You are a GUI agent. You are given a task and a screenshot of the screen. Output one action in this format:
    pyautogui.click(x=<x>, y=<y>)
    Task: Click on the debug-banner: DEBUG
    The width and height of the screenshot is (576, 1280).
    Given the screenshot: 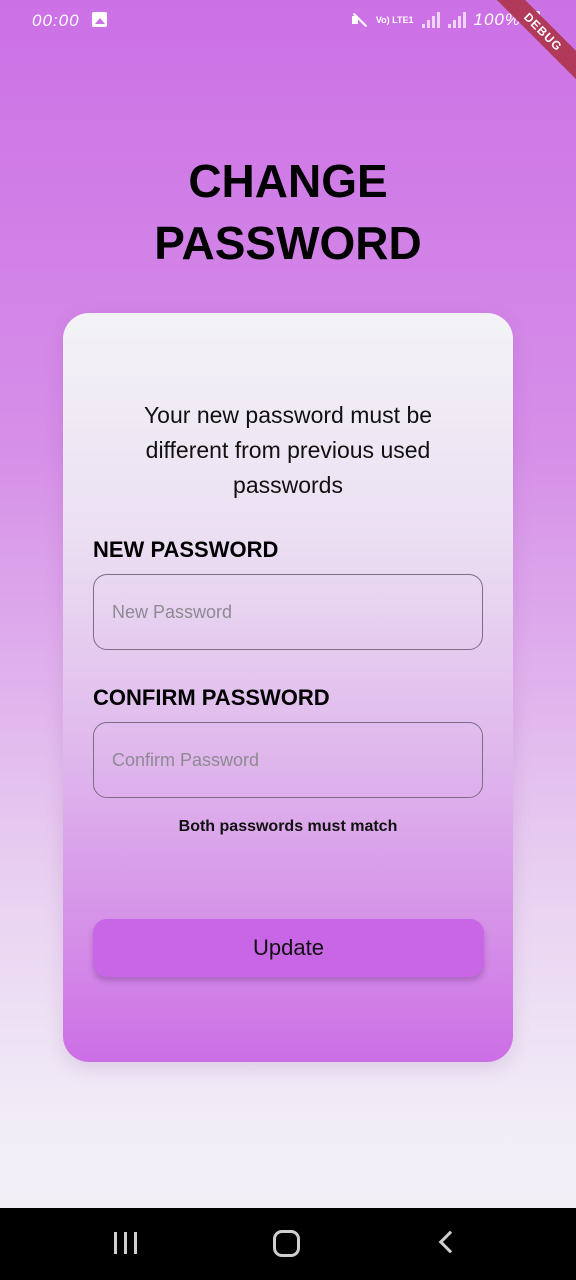 What is the action you would take?
    pyautogui.click(x=526, y=50)
    